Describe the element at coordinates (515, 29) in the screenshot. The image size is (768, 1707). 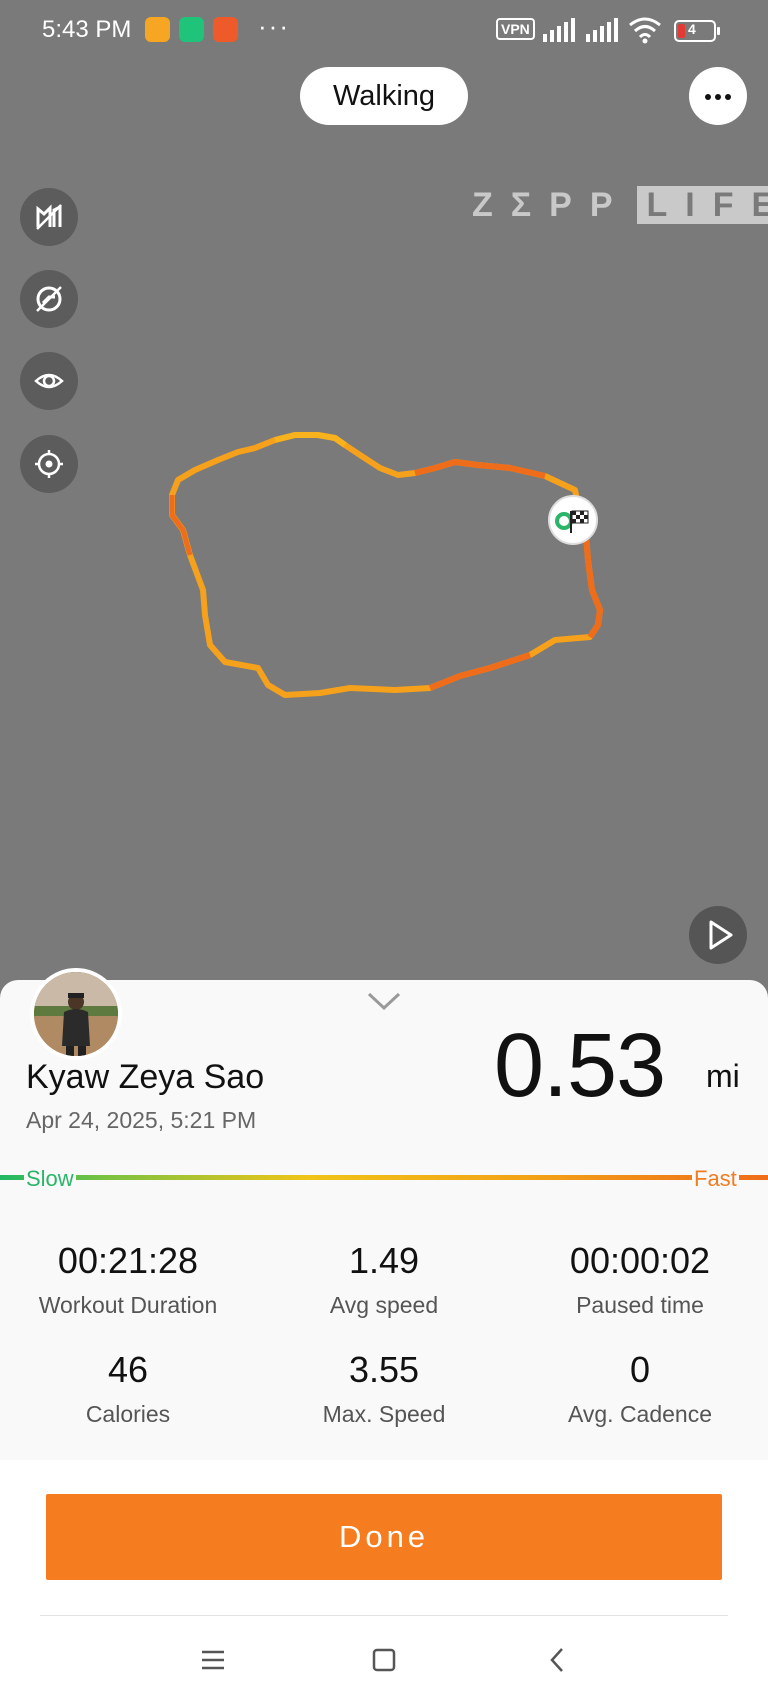
I see `vpn-badge: VPN` at that location.